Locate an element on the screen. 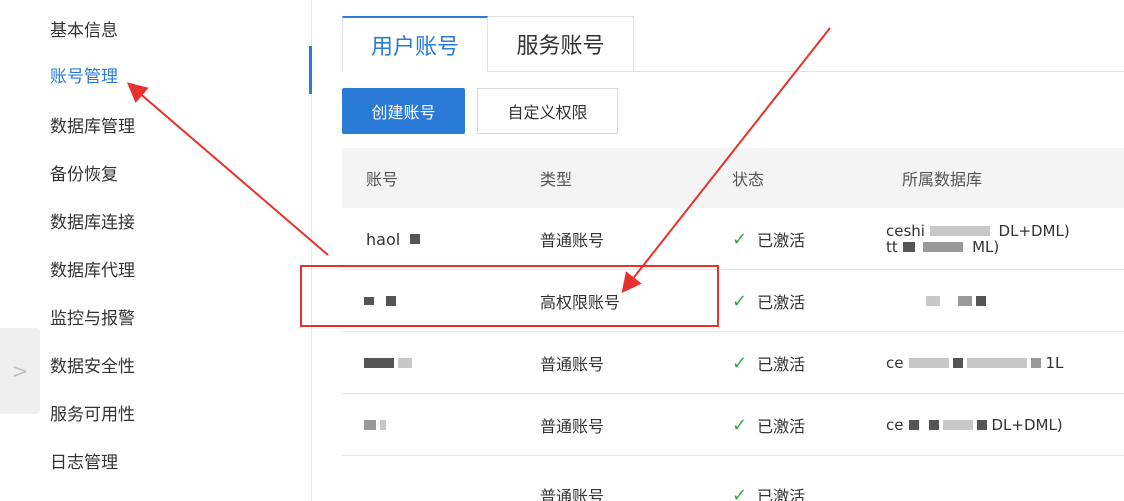 The image size is (1124, 501). annotation-highlight-box is located at coordinates (509, 296).